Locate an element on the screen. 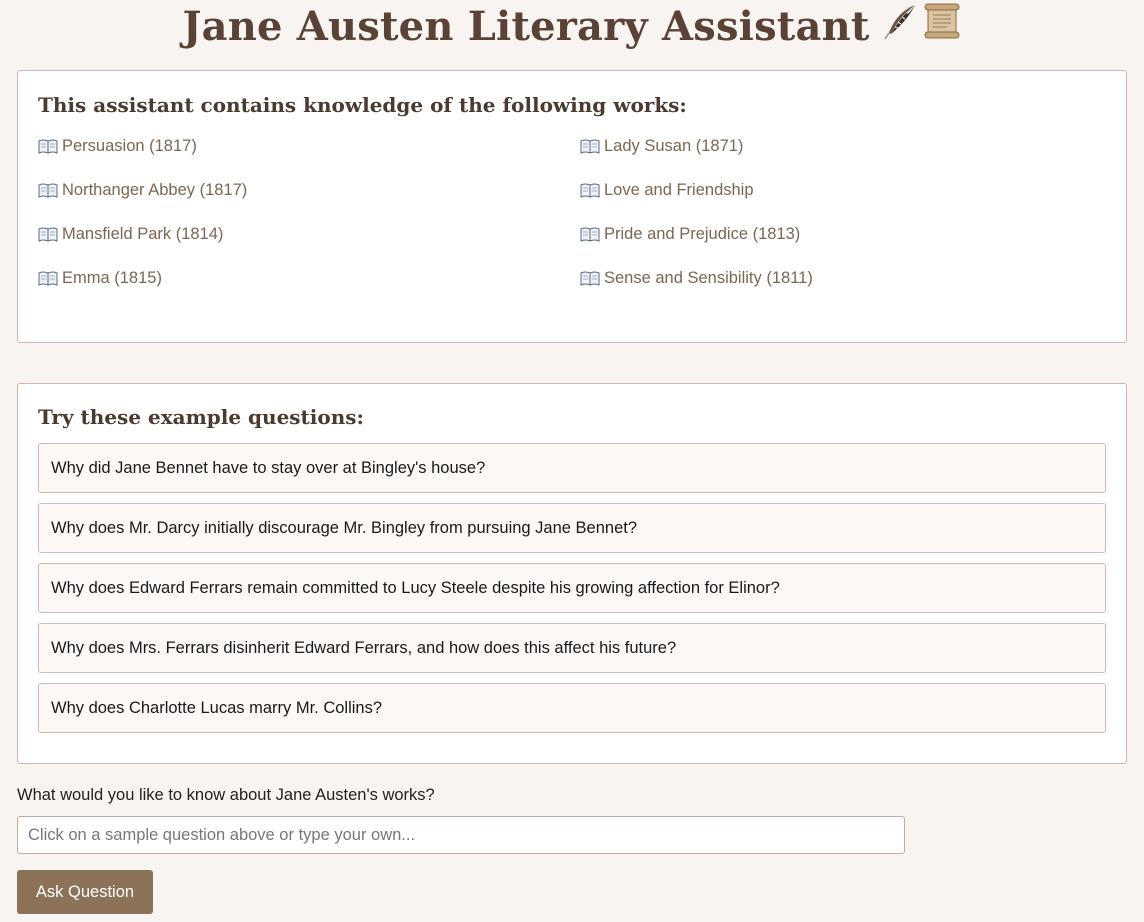 This screenshot has height=922, width=1144. example-questions-heading: Try these example questions: is located at coordinates (201, 417).